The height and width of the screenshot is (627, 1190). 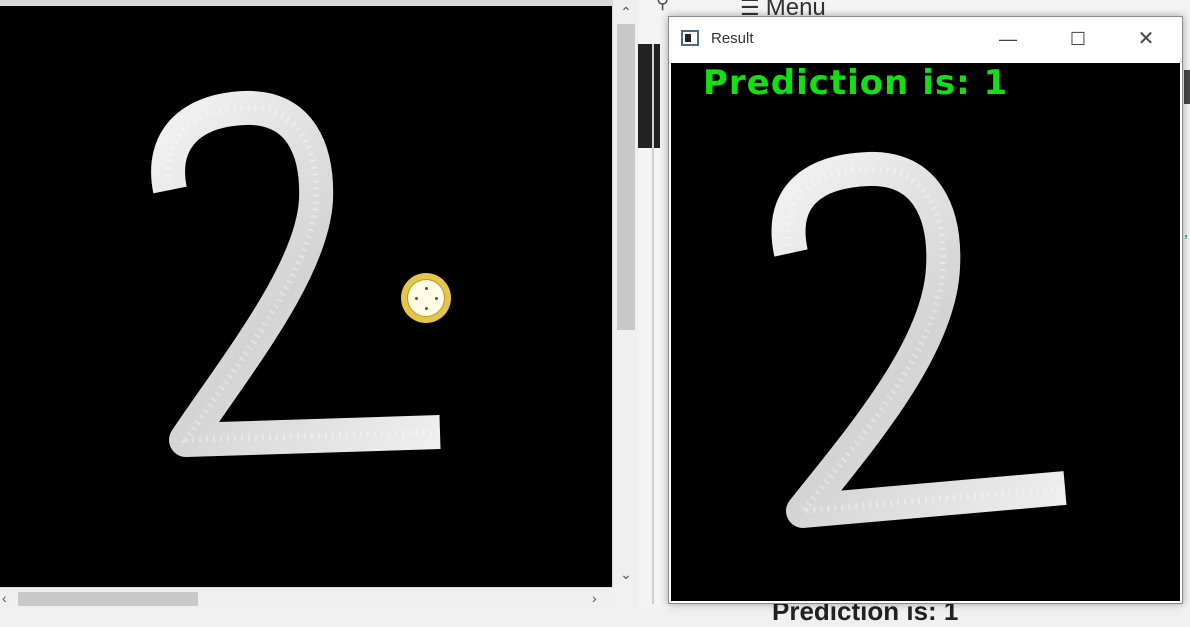 I want to click on minimize-icon: —, so click(x=1008, y=39).